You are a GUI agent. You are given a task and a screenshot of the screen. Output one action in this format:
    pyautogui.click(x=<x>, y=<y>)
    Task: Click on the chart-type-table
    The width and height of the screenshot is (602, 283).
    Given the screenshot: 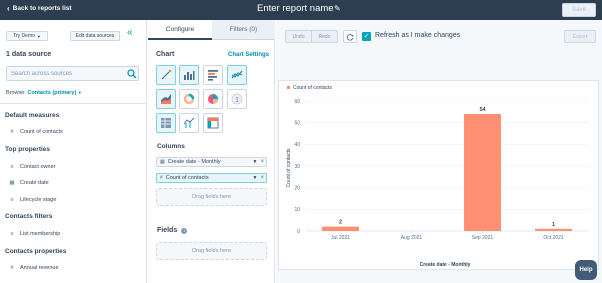 What is the action you would take?
    pyautogui.click(x=166, y=123)
    